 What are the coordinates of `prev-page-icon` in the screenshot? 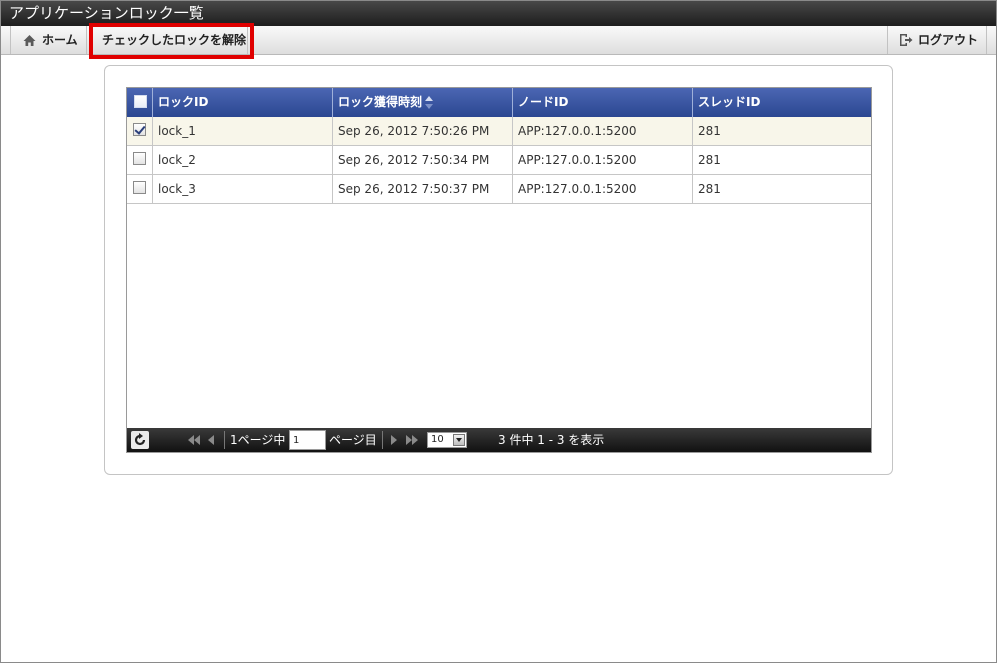 It's located at (211, 440).